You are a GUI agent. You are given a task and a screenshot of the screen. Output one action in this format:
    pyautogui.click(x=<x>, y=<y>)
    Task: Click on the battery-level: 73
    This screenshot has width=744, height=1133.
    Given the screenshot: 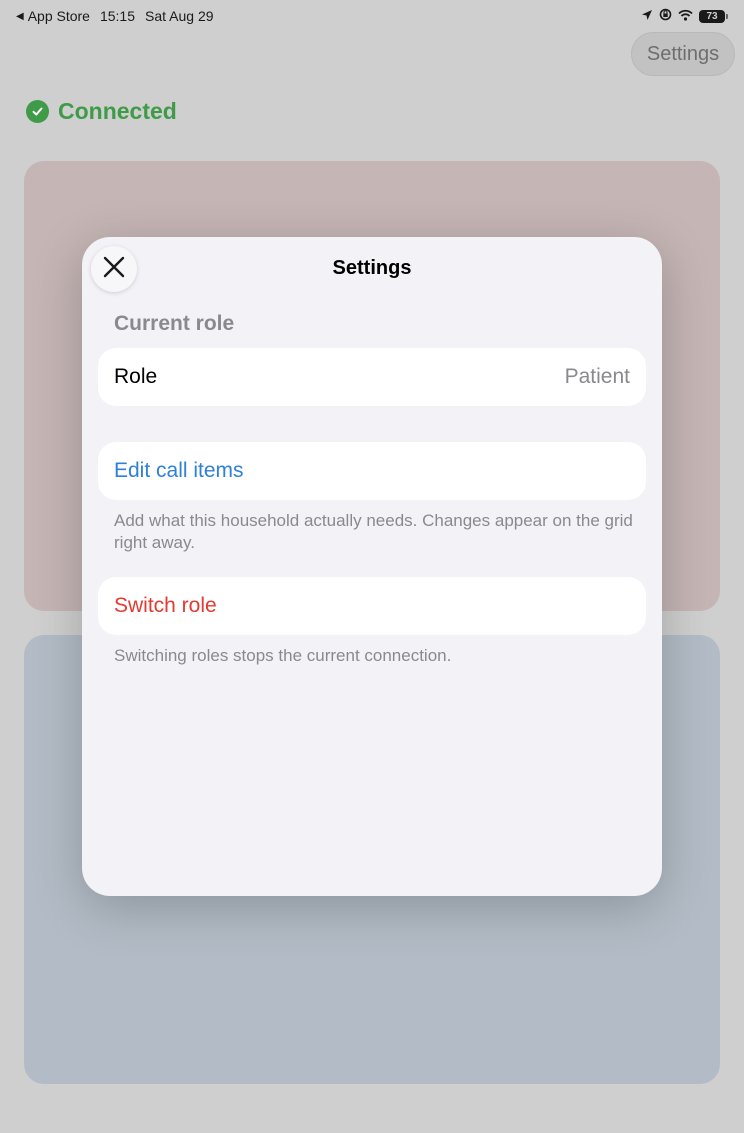 What is the action you would take?
    pyautogui.click(x=712, y=16)
    